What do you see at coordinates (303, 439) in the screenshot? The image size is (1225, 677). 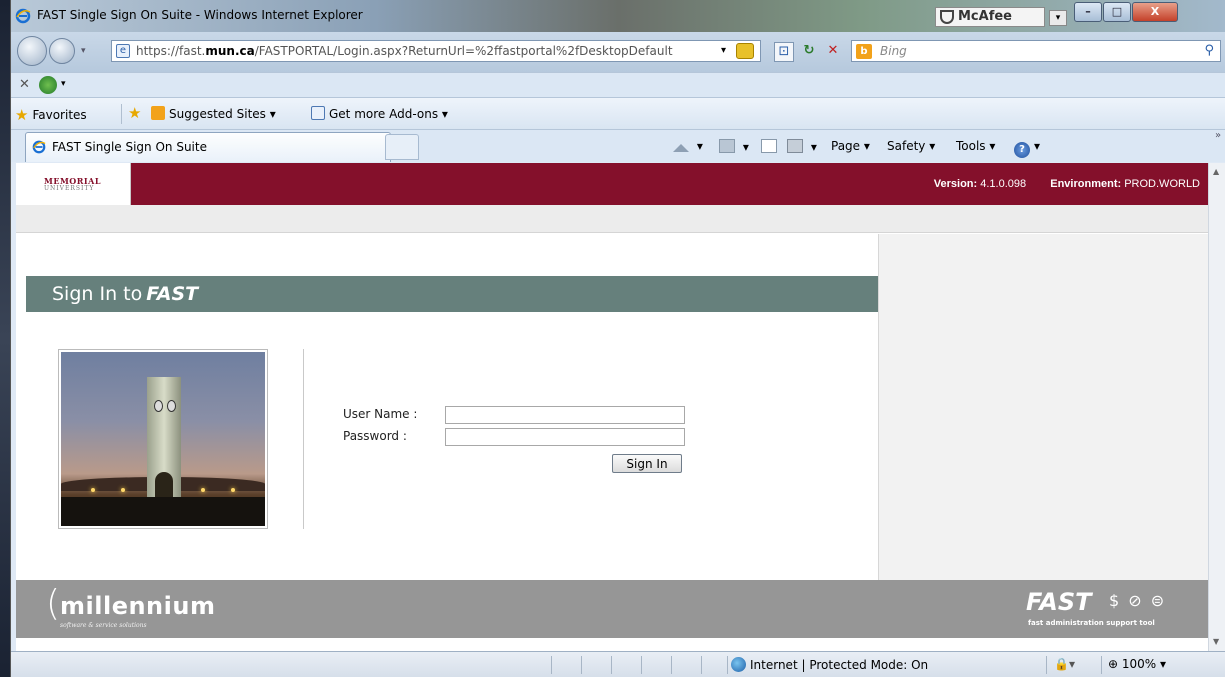 I see `vertical-divider` at bounding box center [303, 439].